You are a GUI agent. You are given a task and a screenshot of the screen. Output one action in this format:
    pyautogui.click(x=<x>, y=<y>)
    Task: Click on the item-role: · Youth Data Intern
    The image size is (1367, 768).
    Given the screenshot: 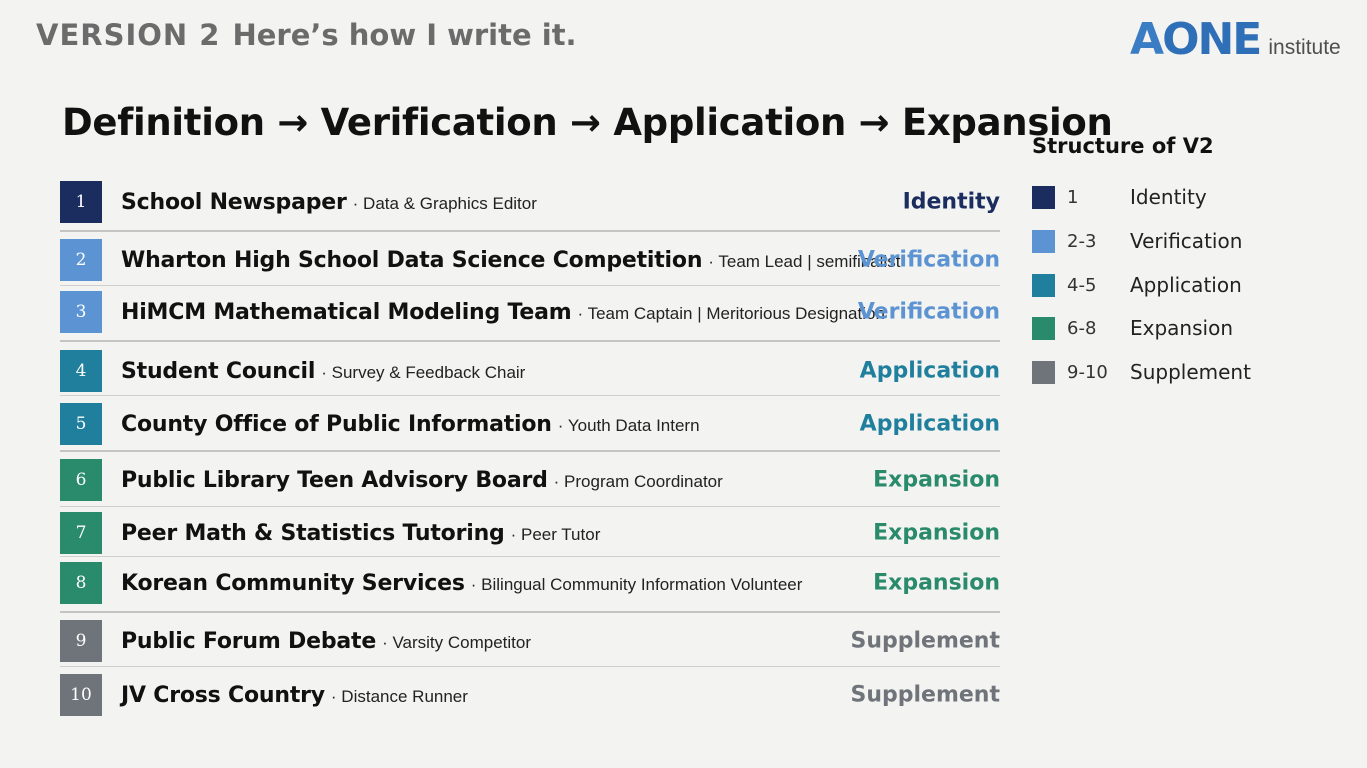 What is the action you would take?
    pyautogui.click(x=628, y=425)
    